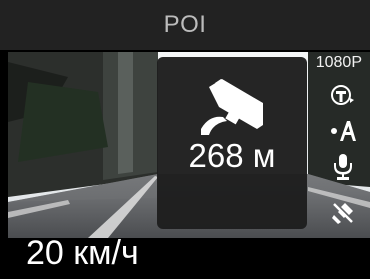 This screenshot has height=279, width=370. What do you see at coordinates (343, 167) in the screenshot?
I see `microphone-icon` at bounding box center [343, 167].